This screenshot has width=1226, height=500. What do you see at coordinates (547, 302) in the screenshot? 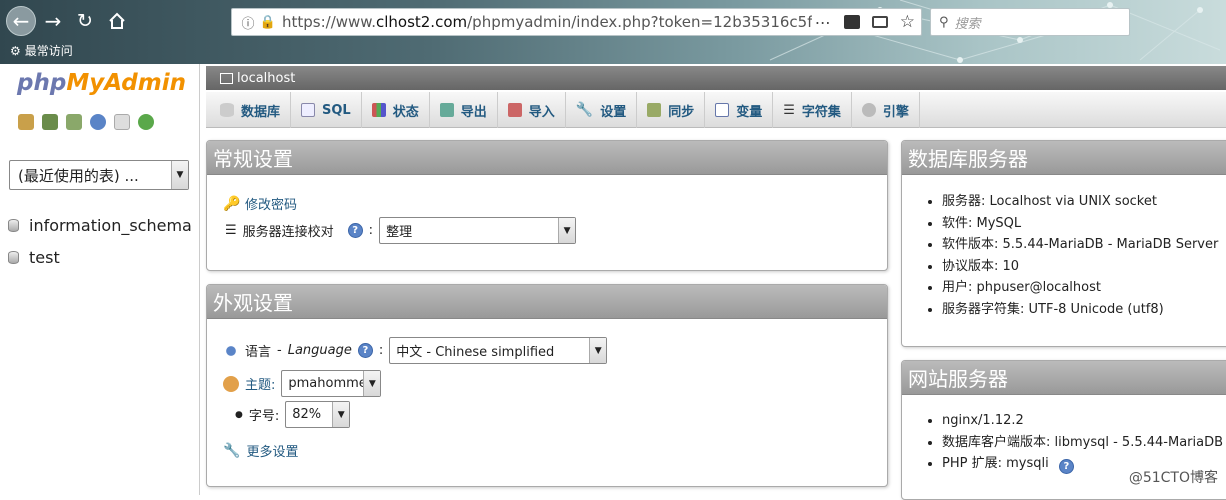
I see `appearance-settings-title: 外观设置` at bounding box center [547, 302].